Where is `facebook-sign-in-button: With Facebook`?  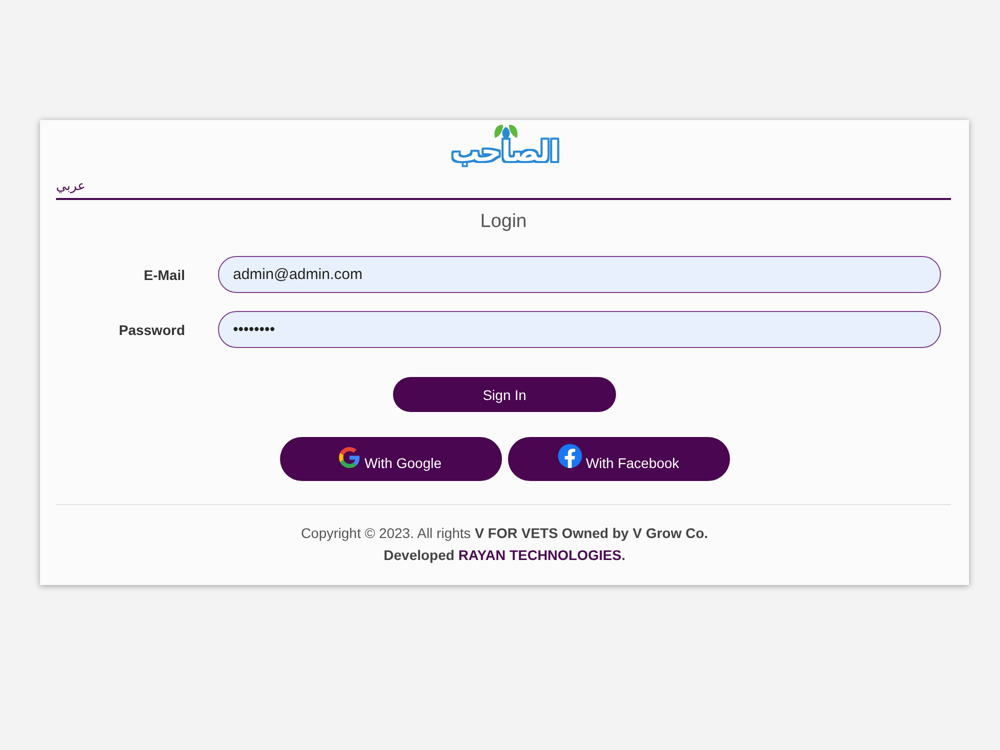 facebook-sign-in-button: With Facebook is located at coordinates (619, 459).